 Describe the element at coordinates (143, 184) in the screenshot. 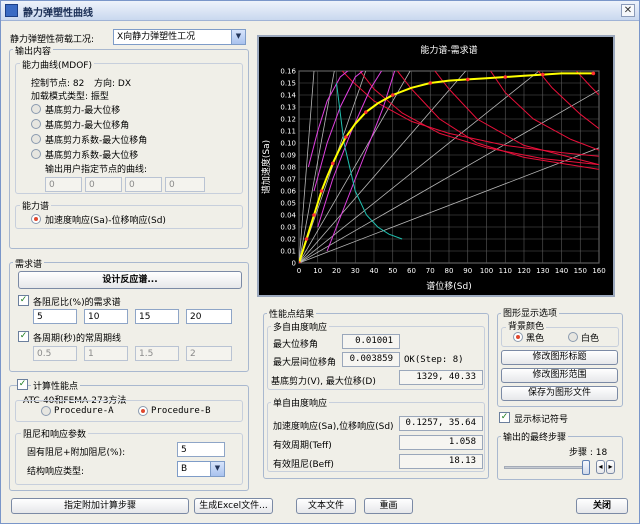

I see `user-node-field-3: 0` at that location.